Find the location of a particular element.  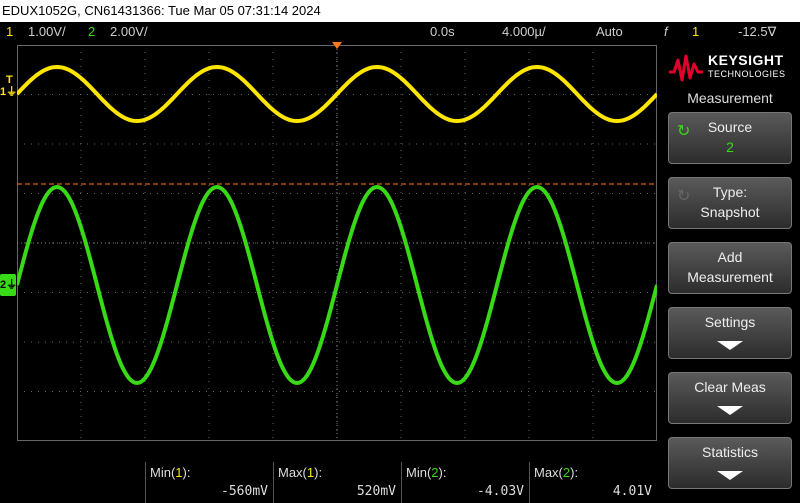

ch1-ground-marker: 1⏚ is located at coordinates (9, 92).